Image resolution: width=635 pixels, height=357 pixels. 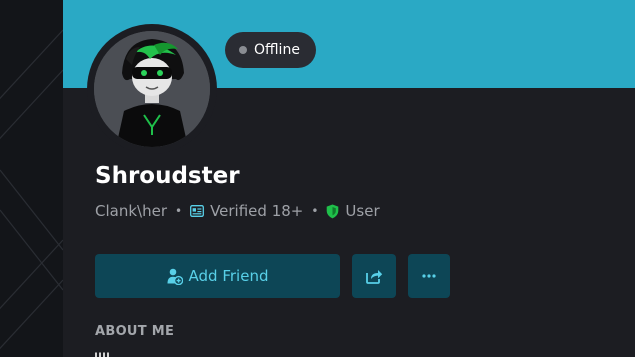 What do you see at coordinates (362, 211) in the screenshot?
I see `role-label: User` at bounding box center [362, 211].